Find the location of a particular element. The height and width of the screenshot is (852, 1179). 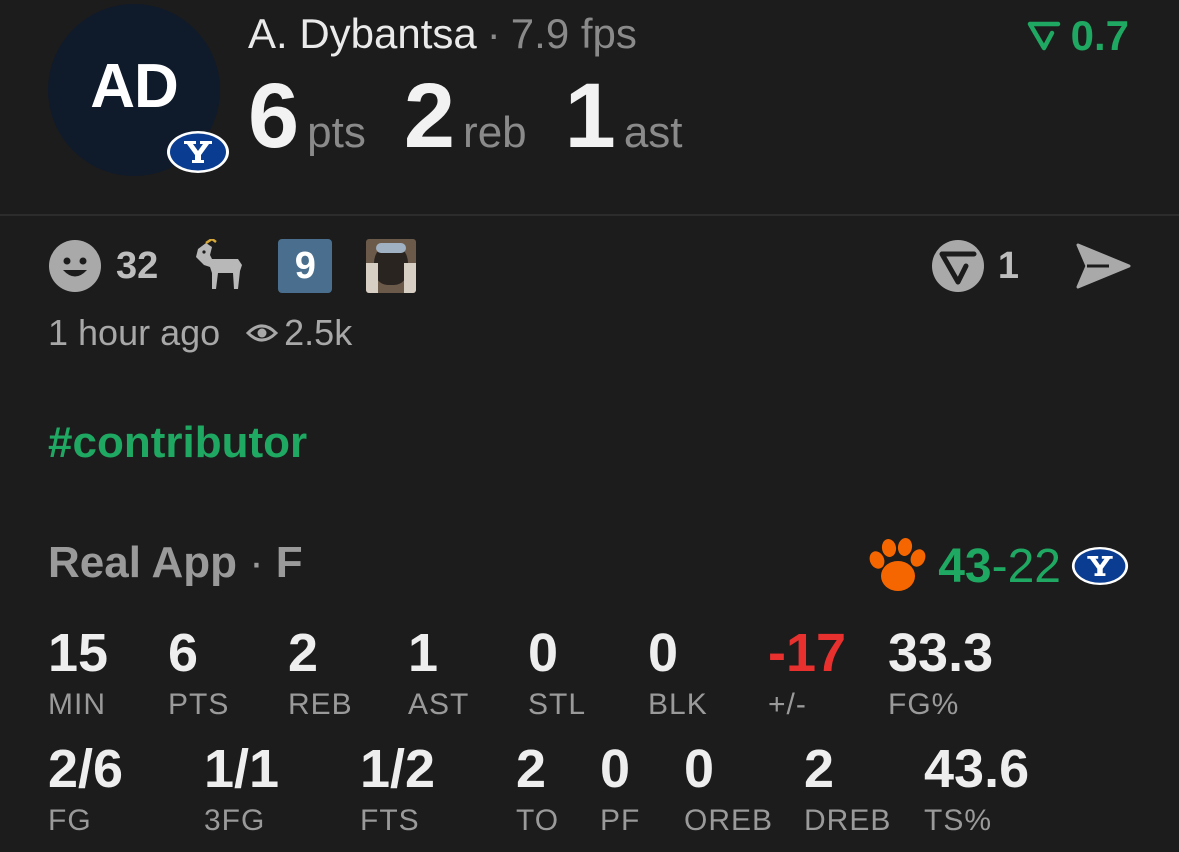

reaction-gif-thumbnail is located at coordinates (391, 266).